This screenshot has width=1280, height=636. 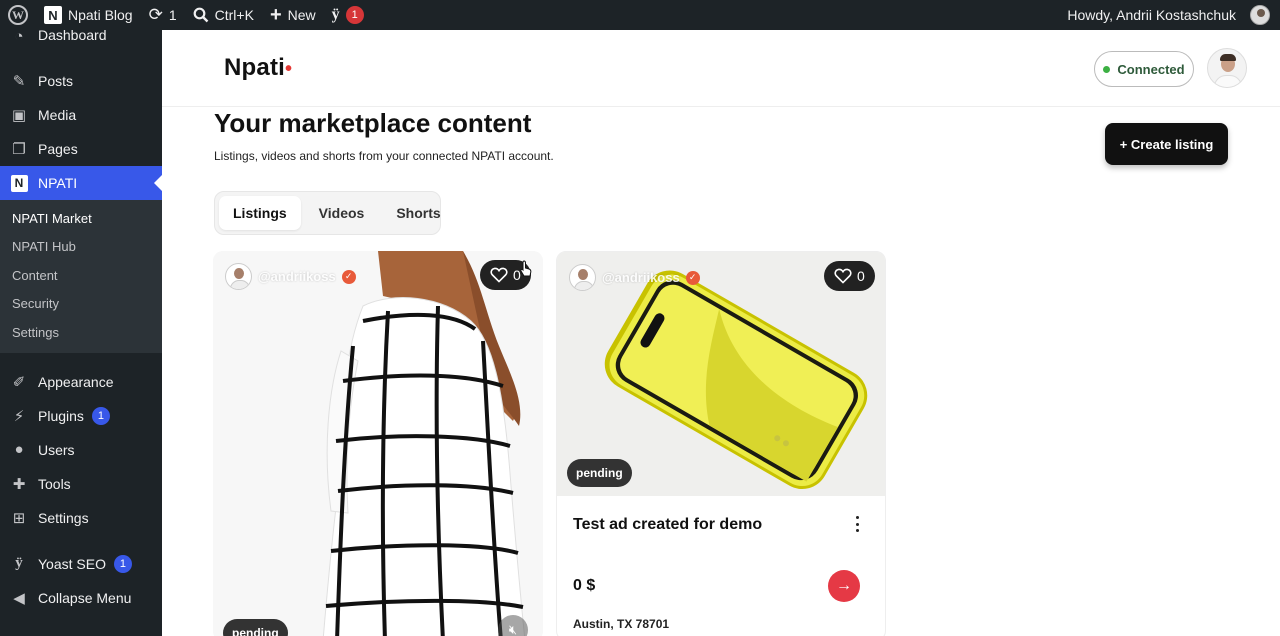 What do you see at coordinates (81, 484) in the screenshot?
I see `sidebar-item-tools: ✚ Tools` at bounding box center [81, 484].